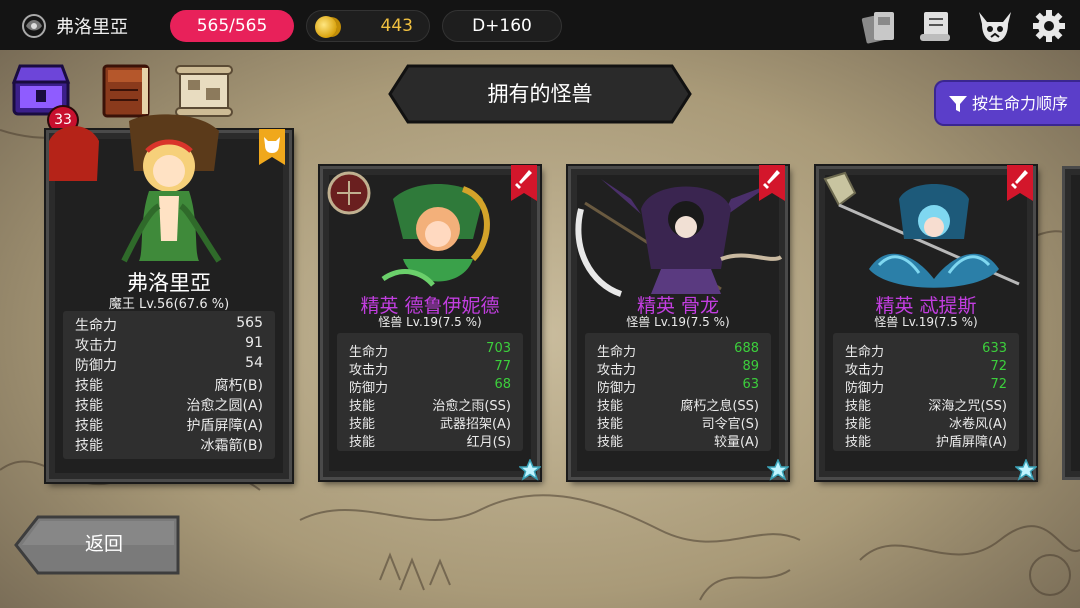  I want to click on monster-level: 魔王 Lv.56(67.6 %), so click(169, 304).